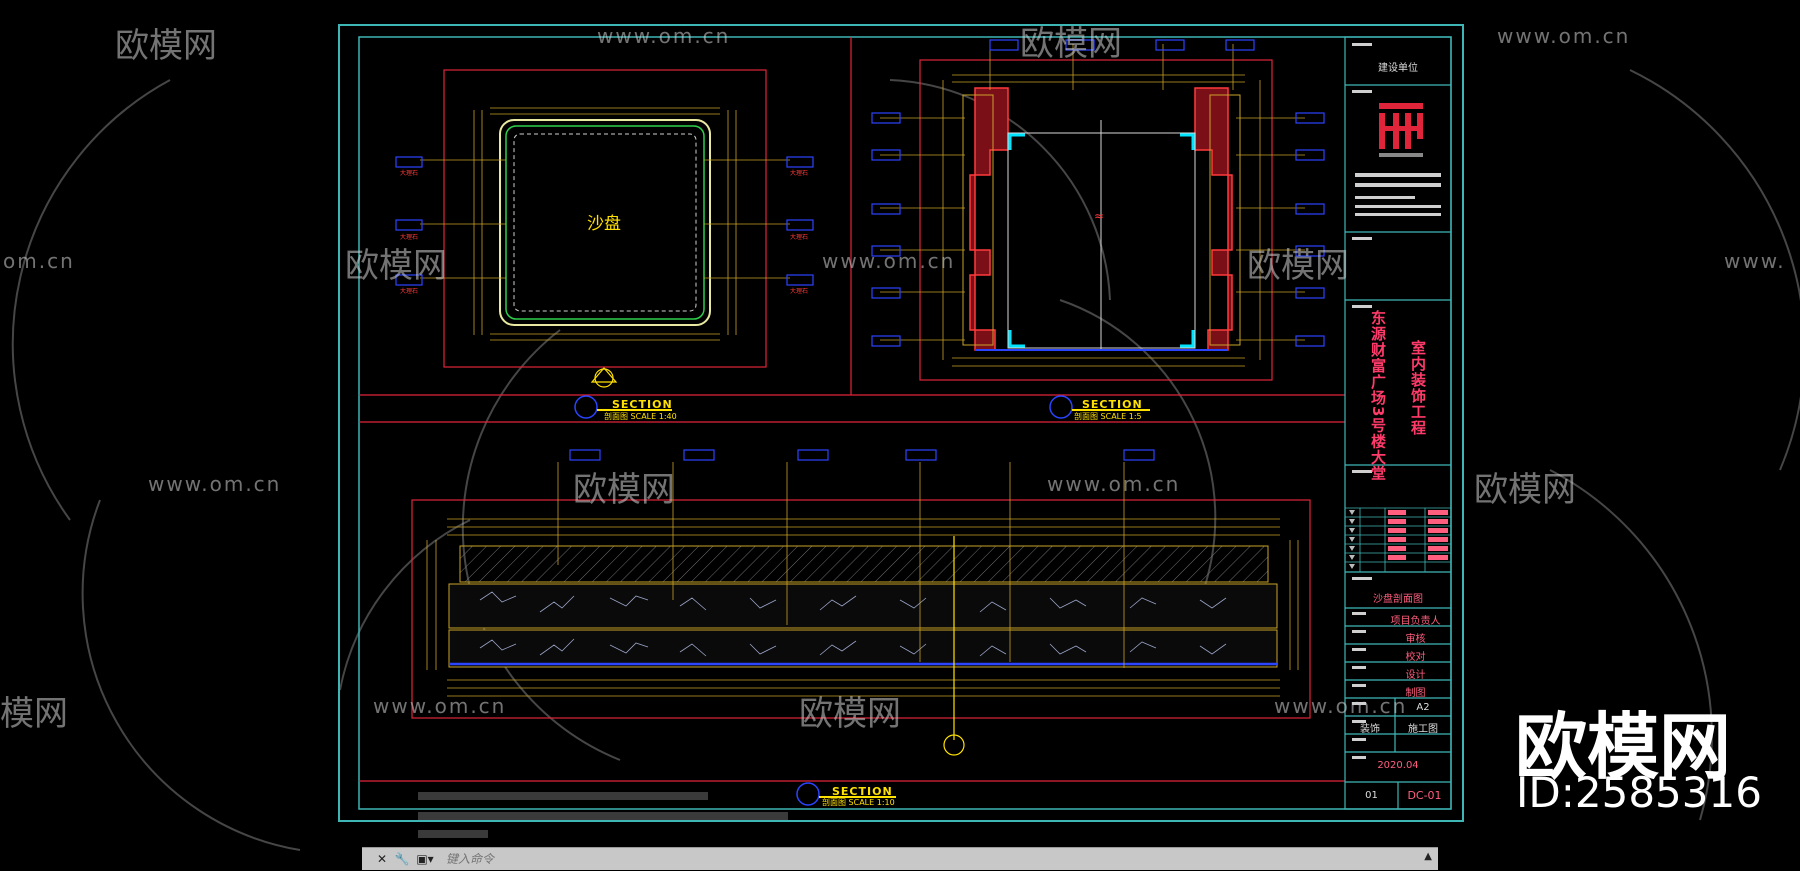 This screenshot has width=1800, height=871. Describe the element at coordinates (604, 224) in the screenshot. I see `sand-table-label: 沙盘` at that location.